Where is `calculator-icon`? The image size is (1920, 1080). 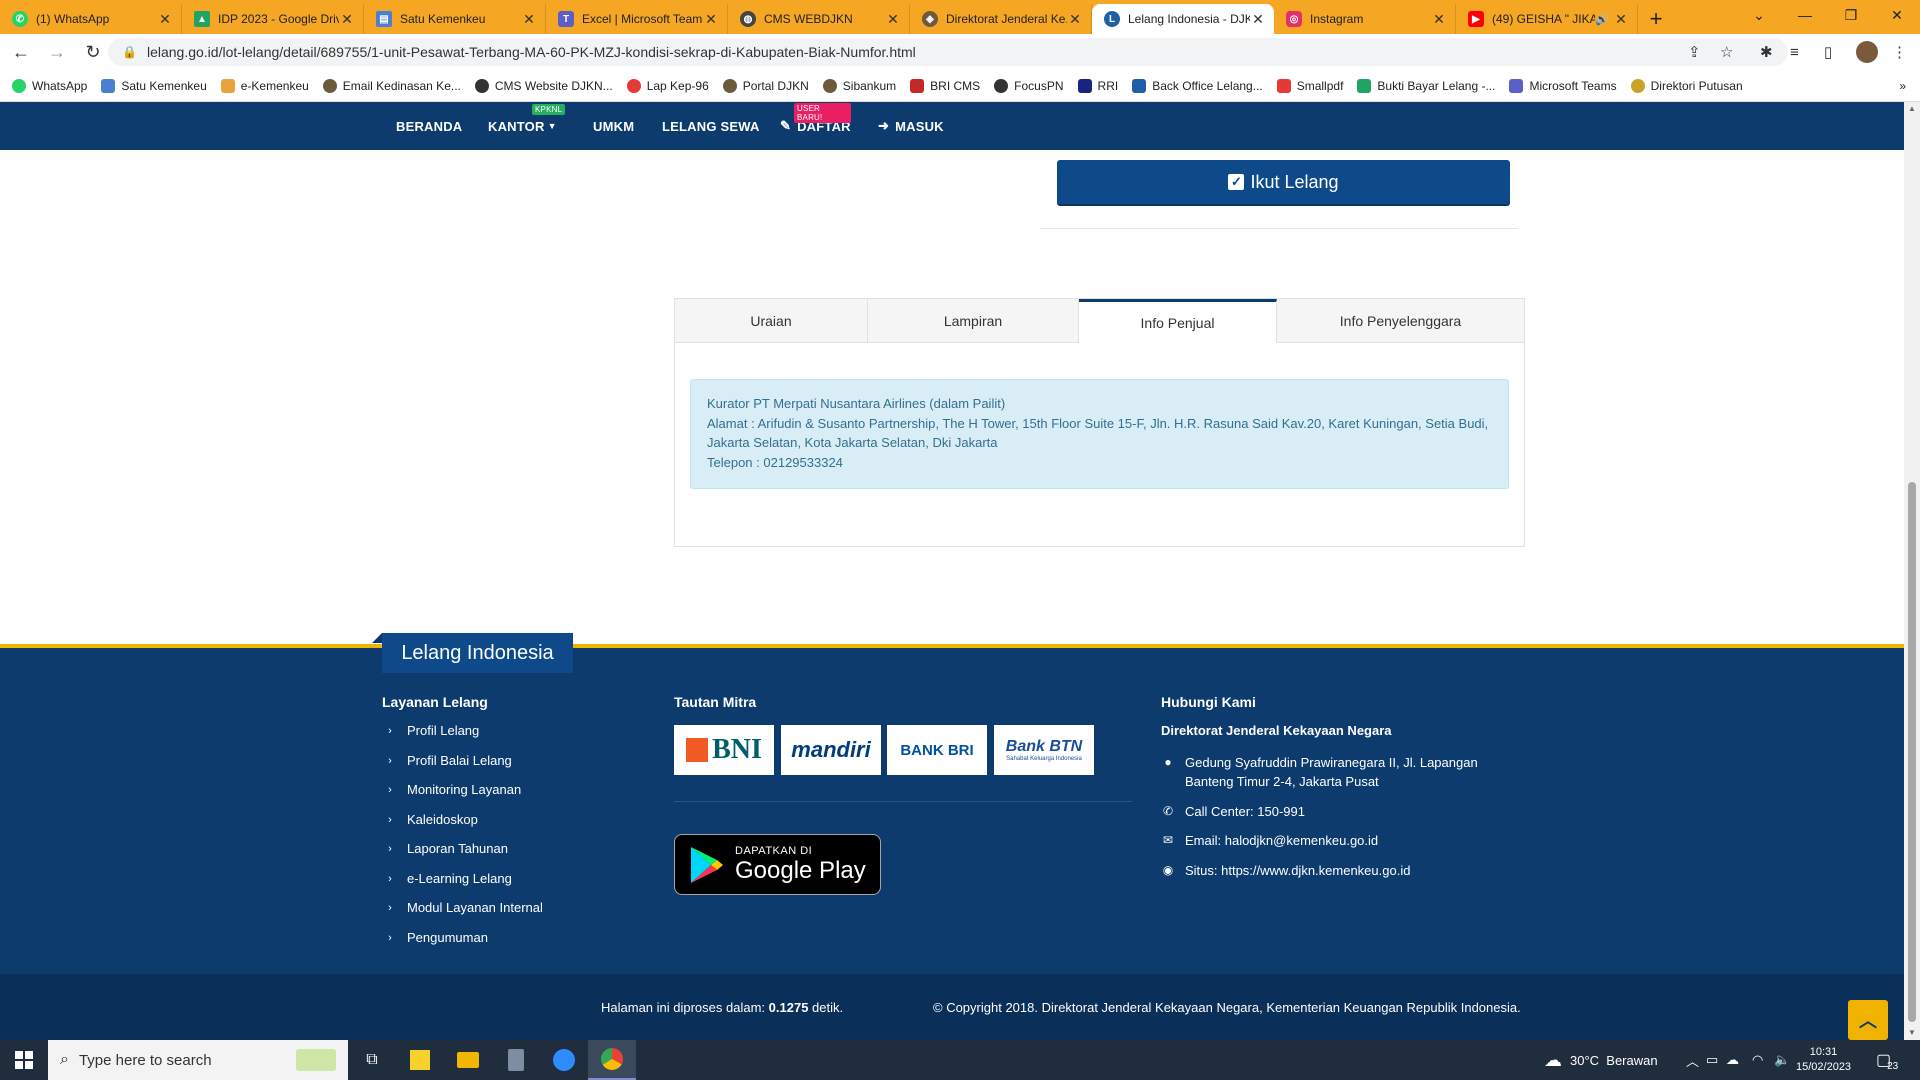 calculator-icon is located at coordinates (516, 1060).